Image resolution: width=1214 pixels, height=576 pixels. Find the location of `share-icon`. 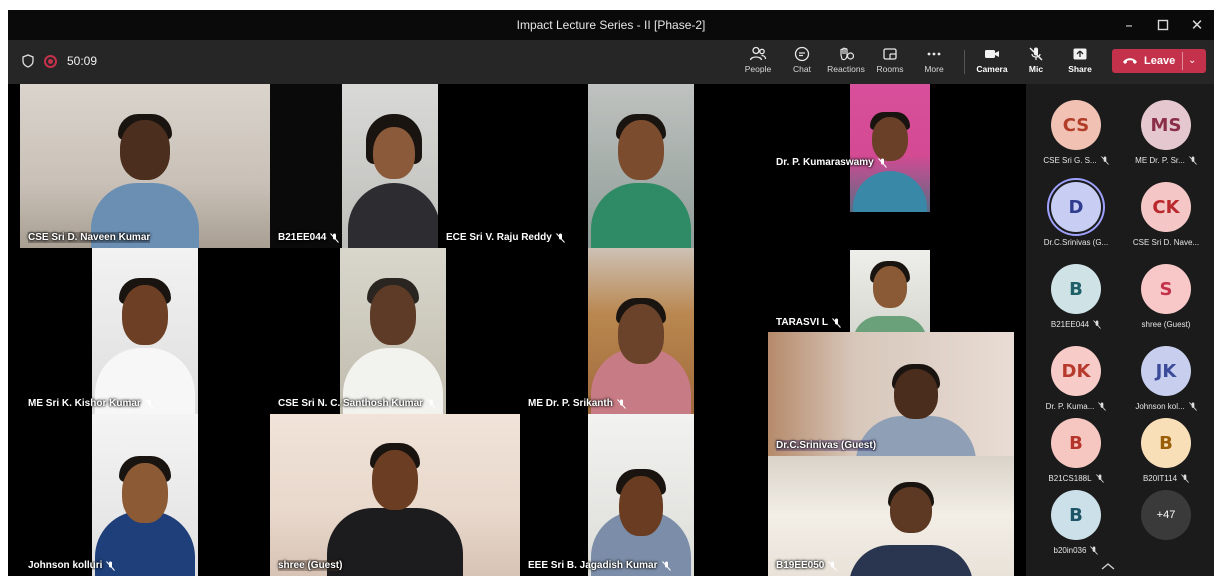

share-icon is located at coordinates (1080, 54).